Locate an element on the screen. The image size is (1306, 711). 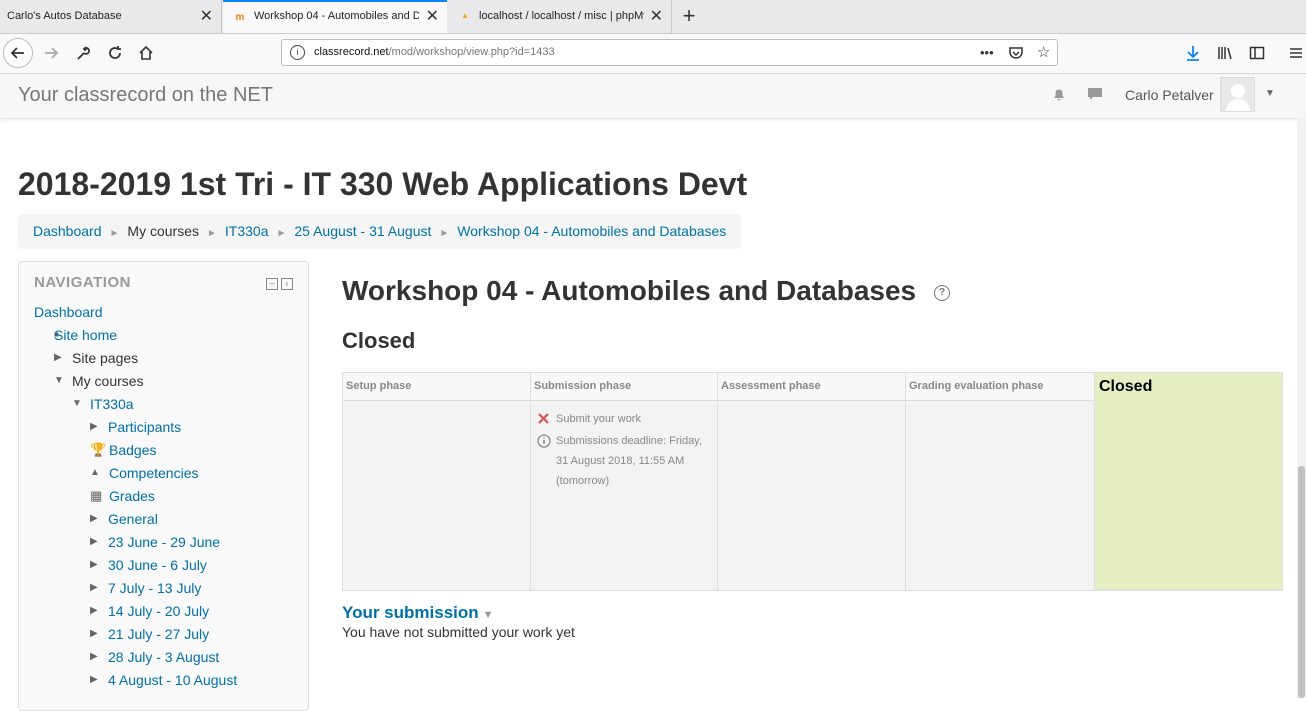
phase-assessment: Assessment phase is located at coordinates (812, 481).